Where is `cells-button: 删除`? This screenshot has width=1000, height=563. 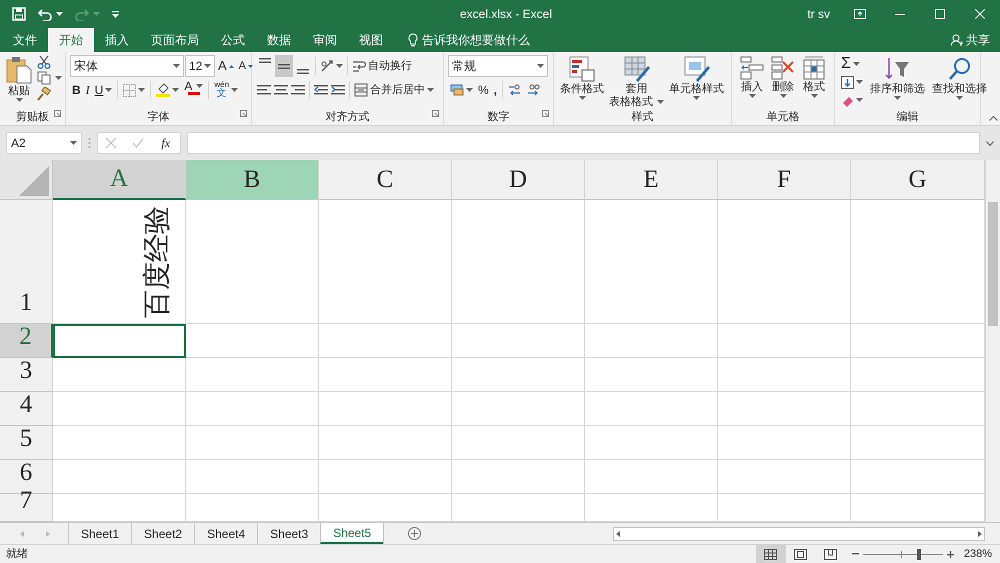
cells-button: 删除 is located at coordinates (783, 82).